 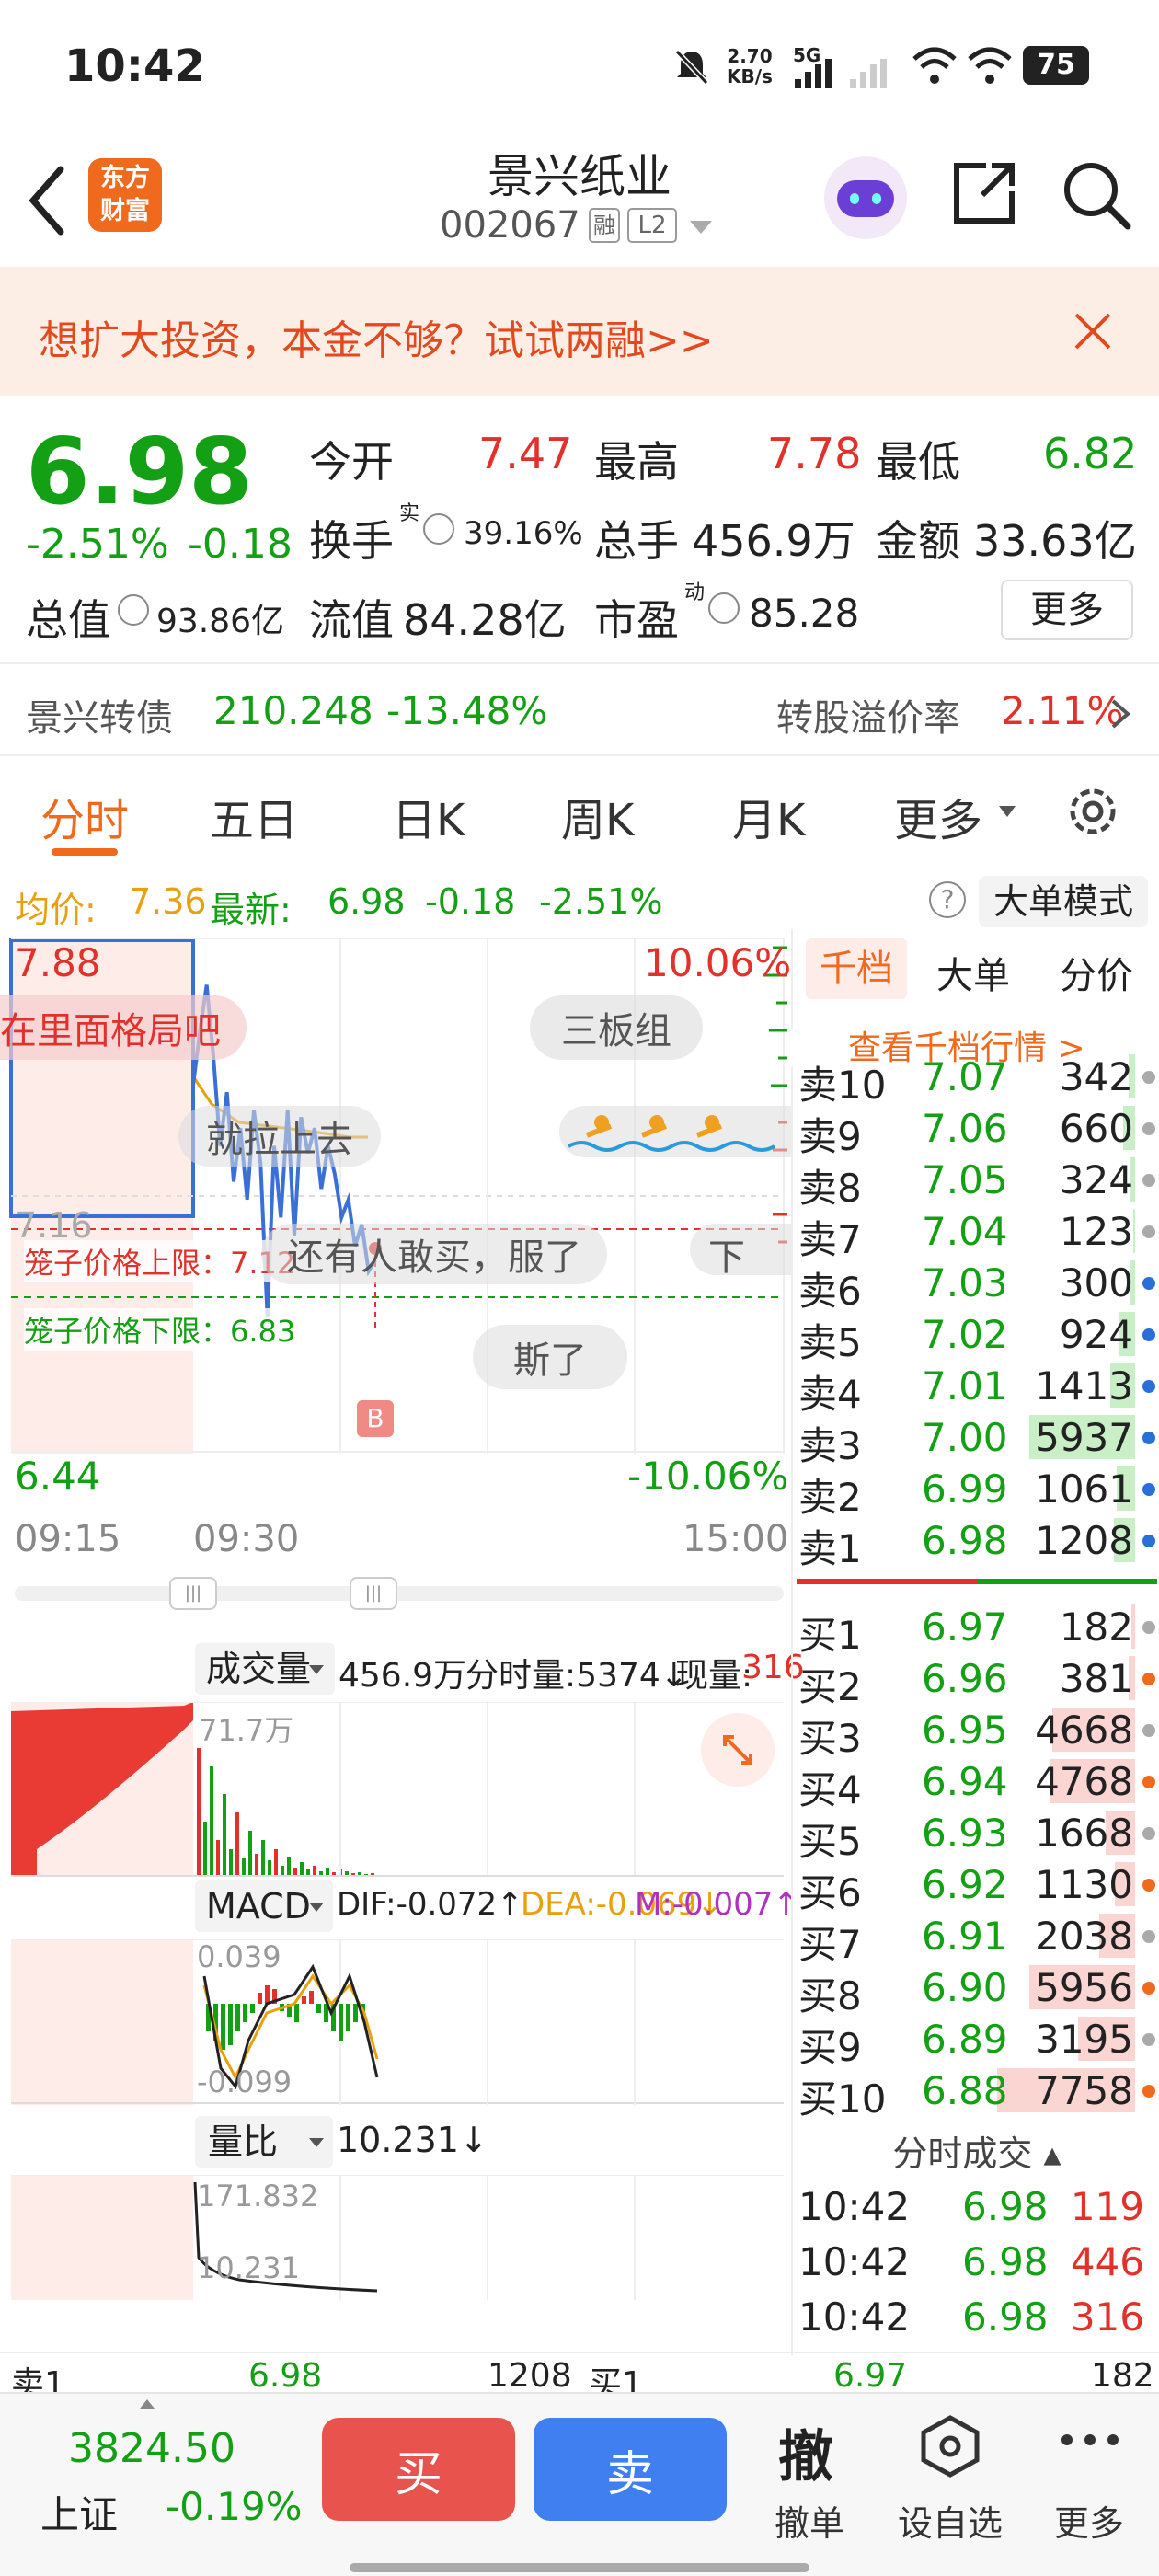 What do you see at coordinates (976, 1783) in the screenshot?
I see `bid-row: 买4 6.94 4768` at bounding box center [976, 1783].